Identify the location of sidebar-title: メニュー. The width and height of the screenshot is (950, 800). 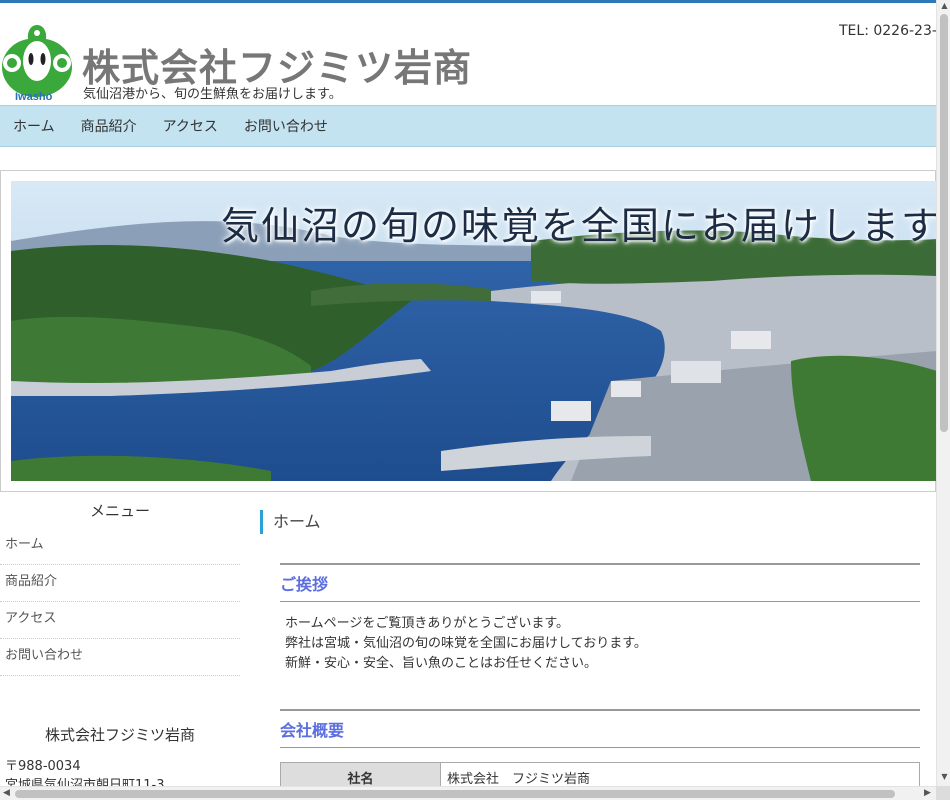
(119, 511).